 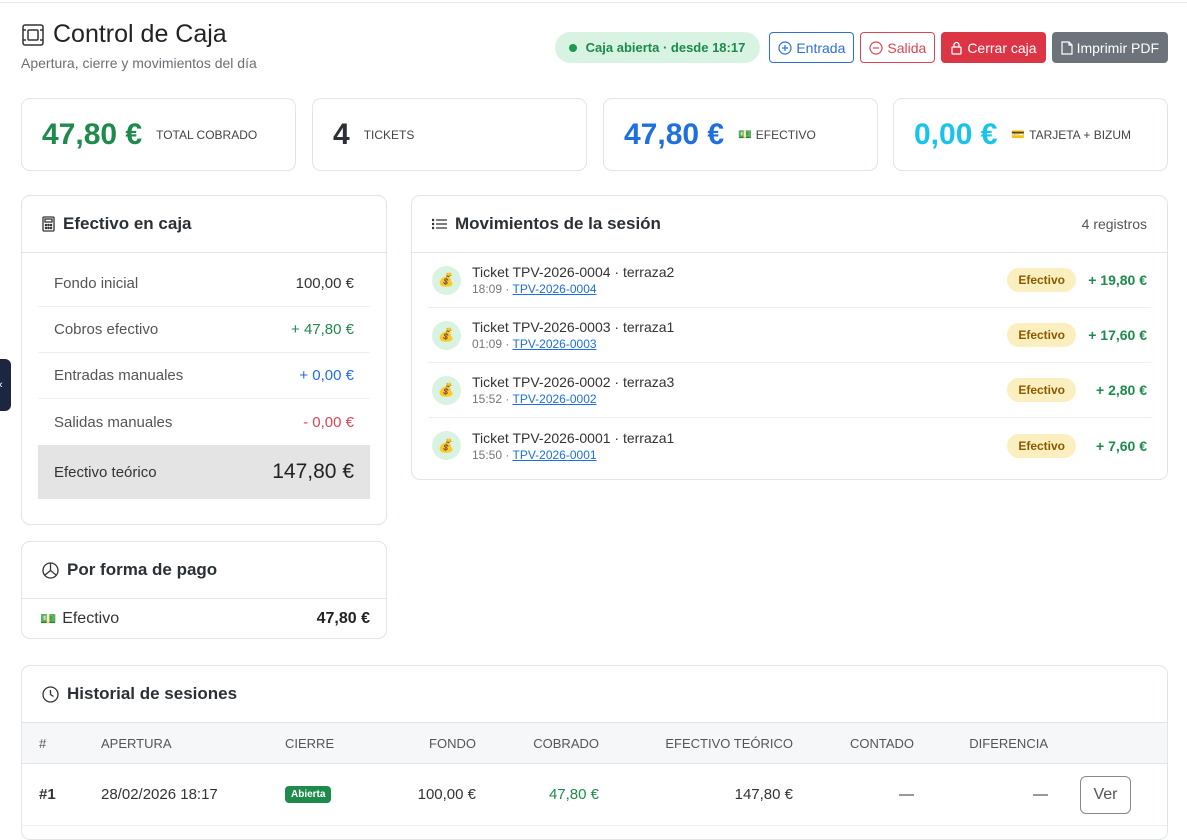 I want to click on session-number: #1, so click(x=47, y=794).